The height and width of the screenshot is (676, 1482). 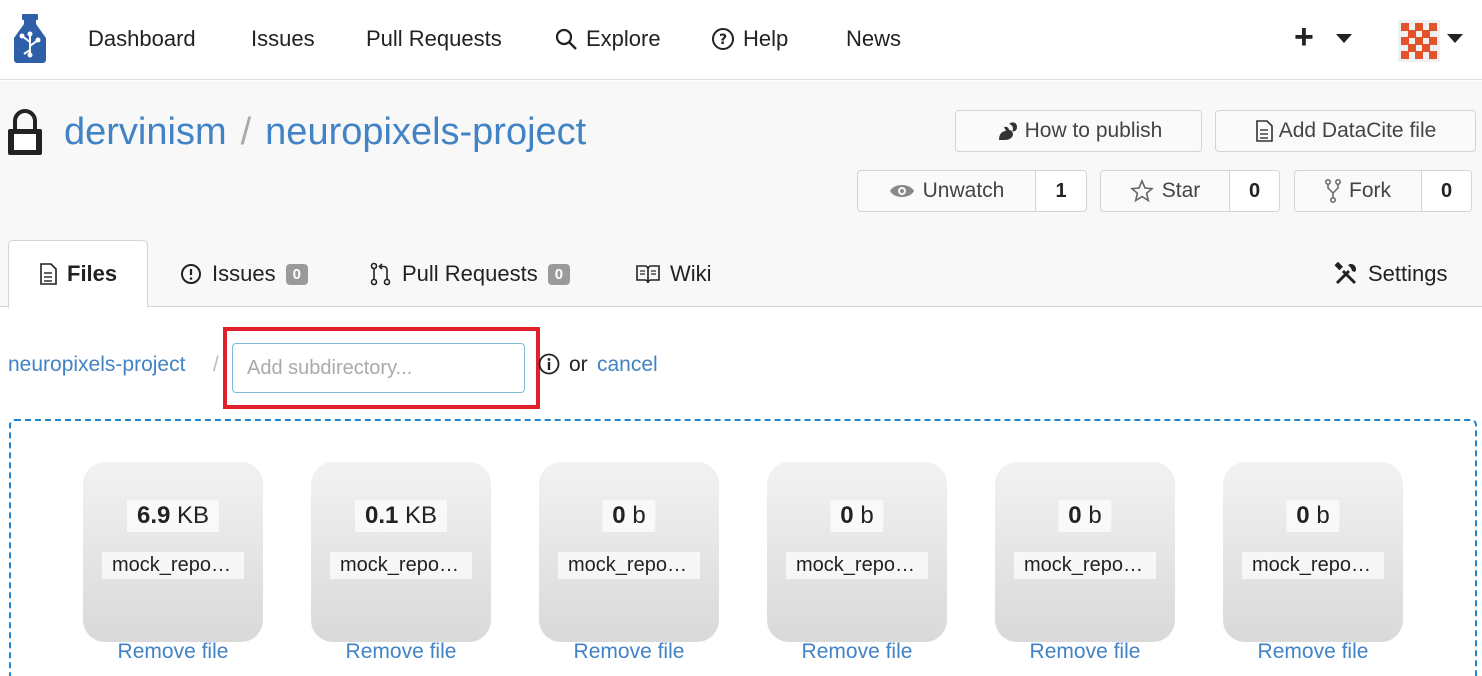 I want to click on tab-settings: Settings, so click(x=1391, y=274).